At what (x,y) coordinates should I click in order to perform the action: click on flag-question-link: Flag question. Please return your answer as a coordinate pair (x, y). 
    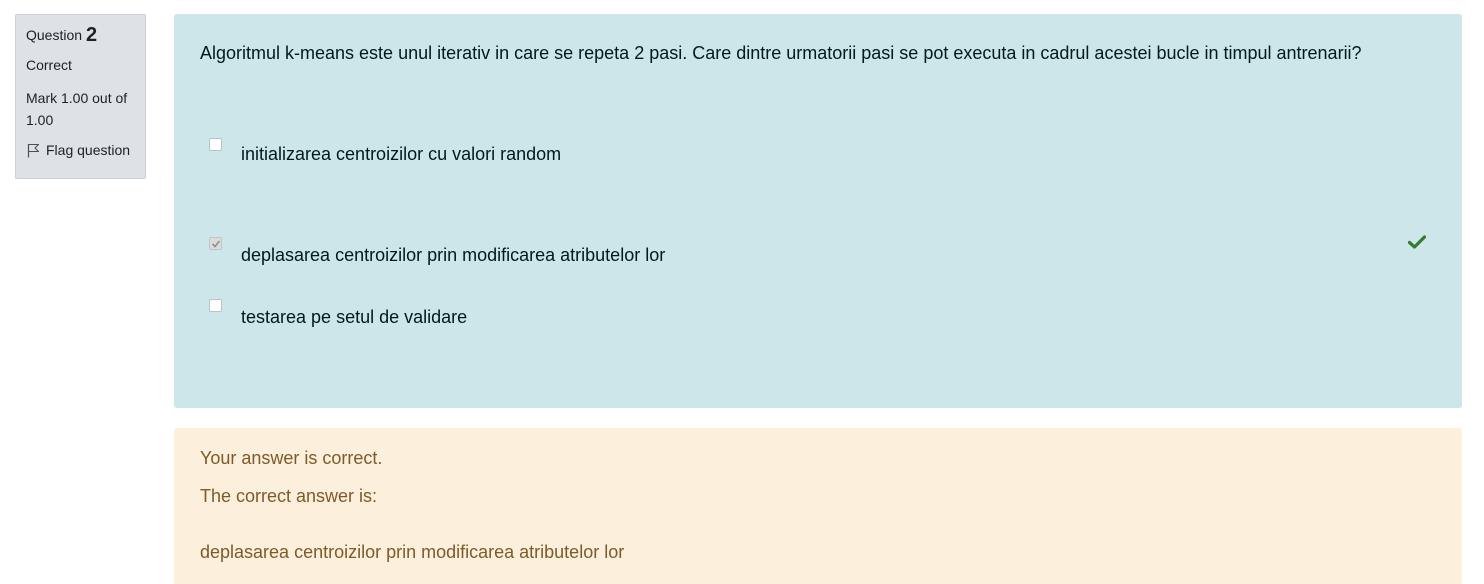
    Looking at the image, I should click on (80, 150).